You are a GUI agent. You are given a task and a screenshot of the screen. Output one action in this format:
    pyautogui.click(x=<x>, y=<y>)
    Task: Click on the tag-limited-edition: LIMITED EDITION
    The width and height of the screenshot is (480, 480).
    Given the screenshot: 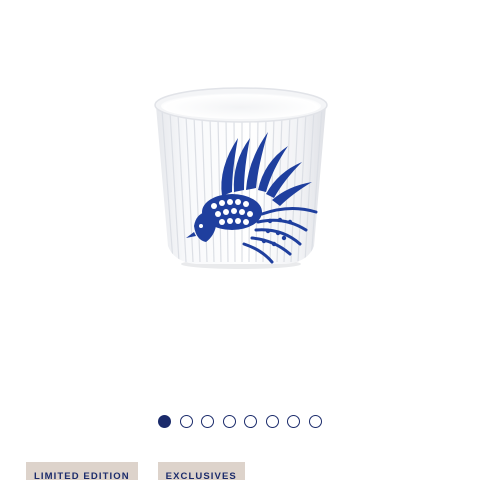 What is the action you would take?
    pyautogui.click(x=82, y=471)
    